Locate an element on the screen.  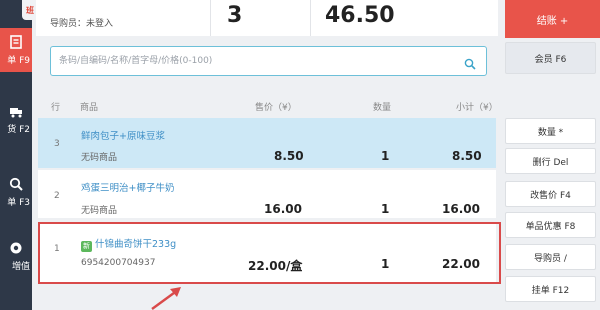
row-subtotal: 16.00 is located at coordinates (461, 209).